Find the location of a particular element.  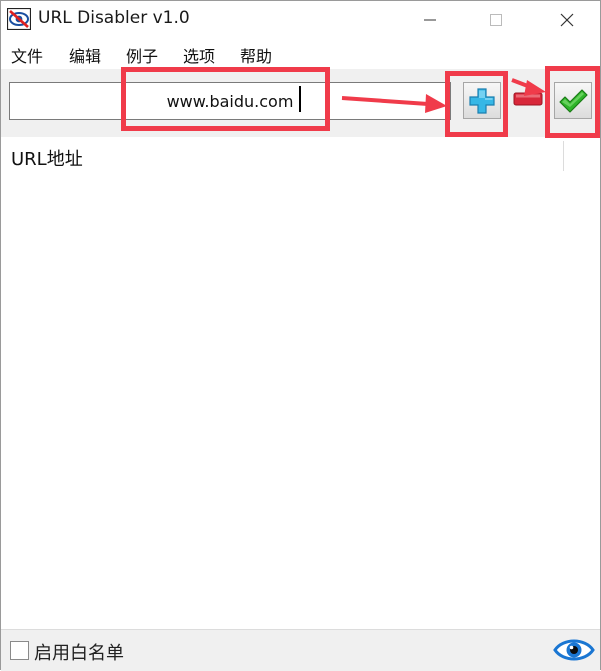

remove-url-button is located at coordinates (528, 99).